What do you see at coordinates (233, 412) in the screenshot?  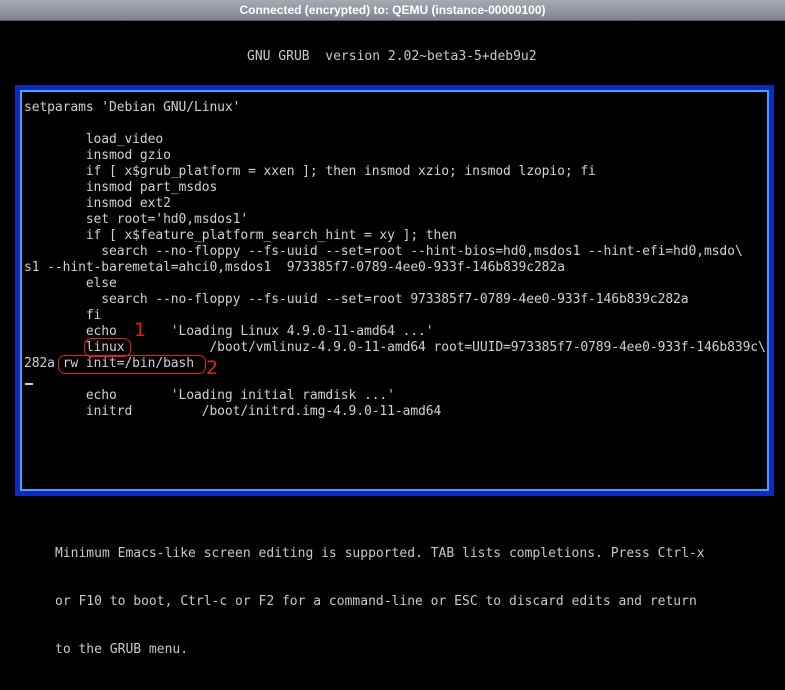 I see `editor-line: initrd /boot/initrd.img-4.9.0-11-amd64` at bounding box center [233, 412].